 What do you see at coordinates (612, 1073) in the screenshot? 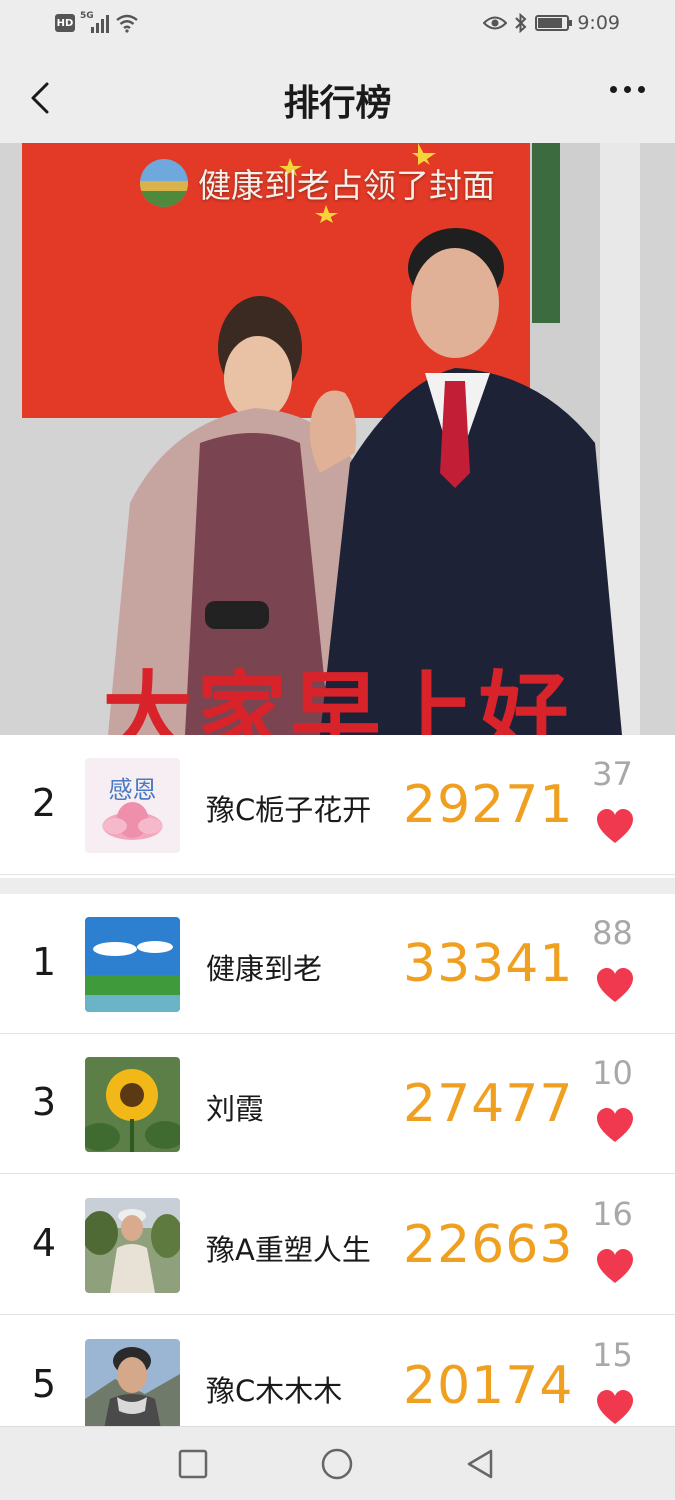
I see `like-count: 10` at bounding box center [612, 1073].